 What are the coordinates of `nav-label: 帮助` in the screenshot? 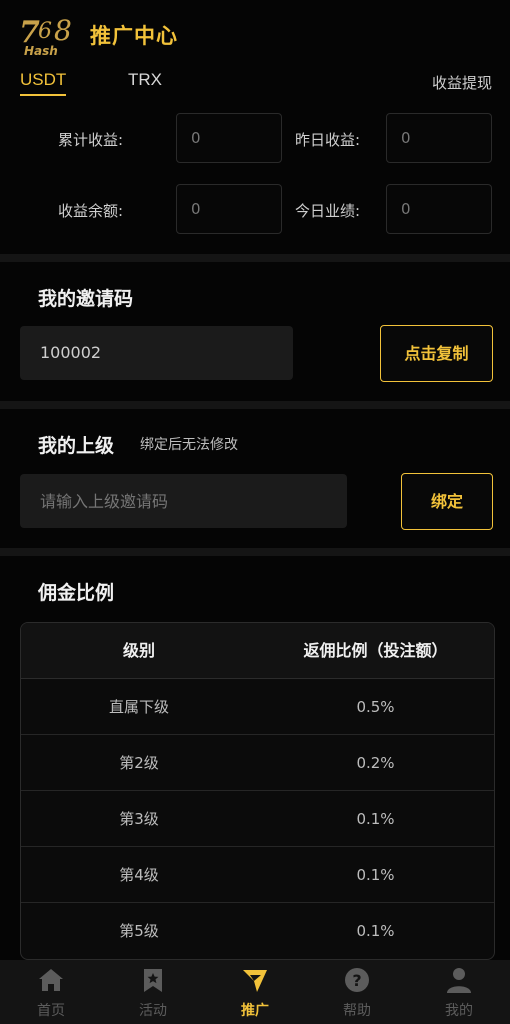 It's located at (357, 1011).